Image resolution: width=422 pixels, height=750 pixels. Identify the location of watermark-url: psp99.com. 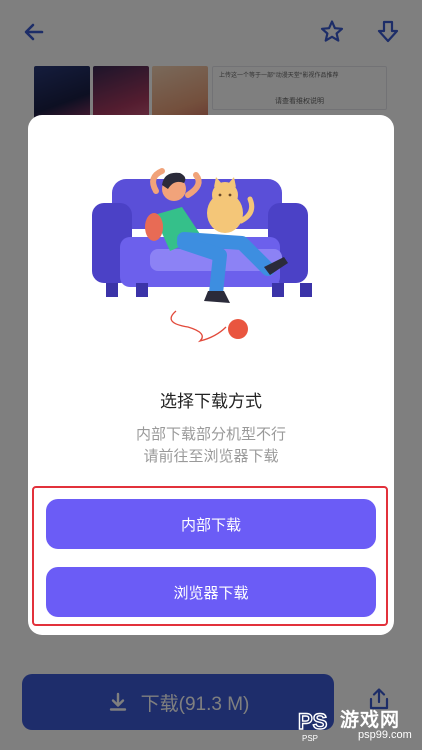
(385, 735).